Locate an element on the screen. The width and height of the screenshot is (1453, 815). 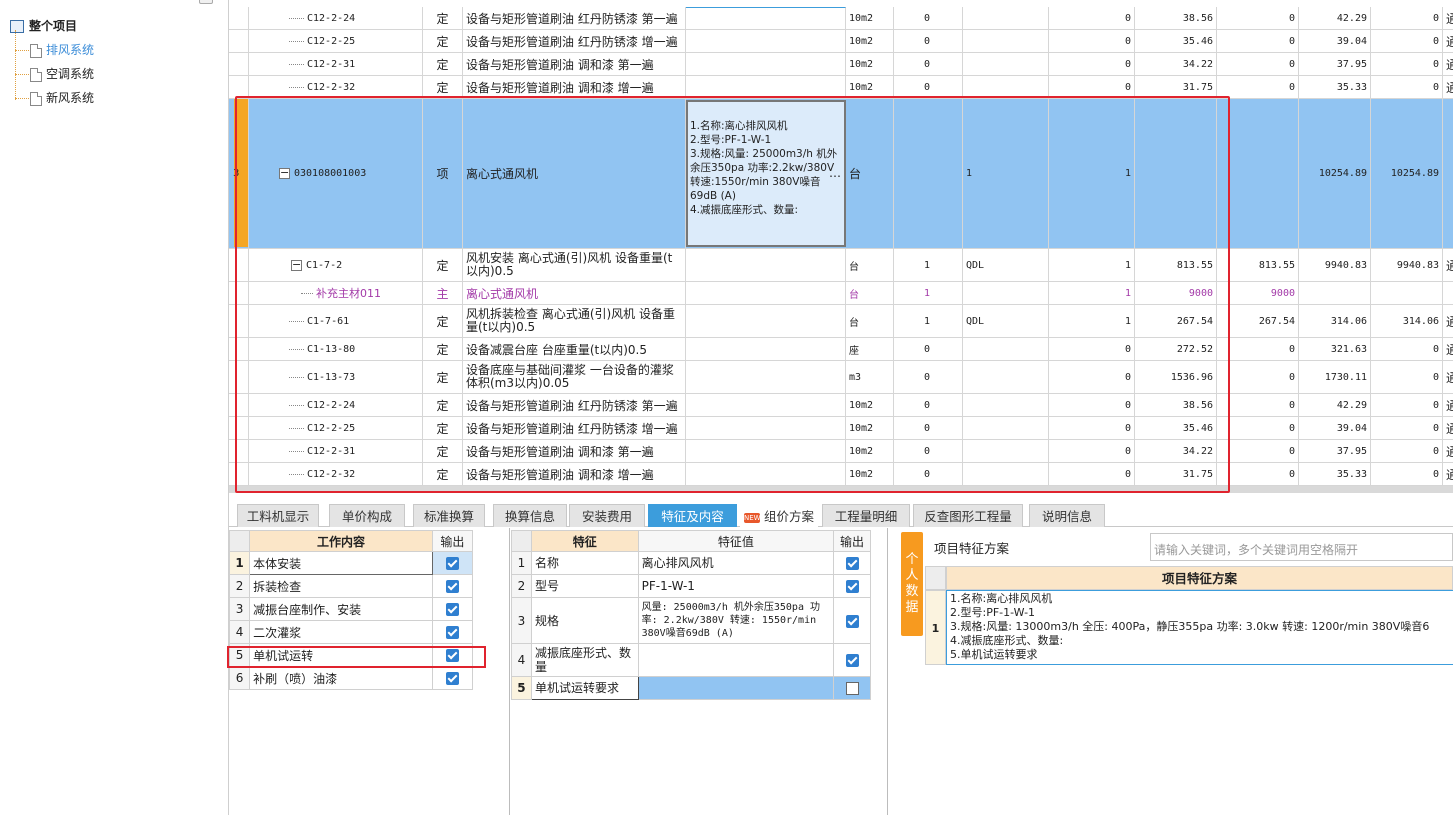
row-number: 3 is located at coordinates (521, 620).